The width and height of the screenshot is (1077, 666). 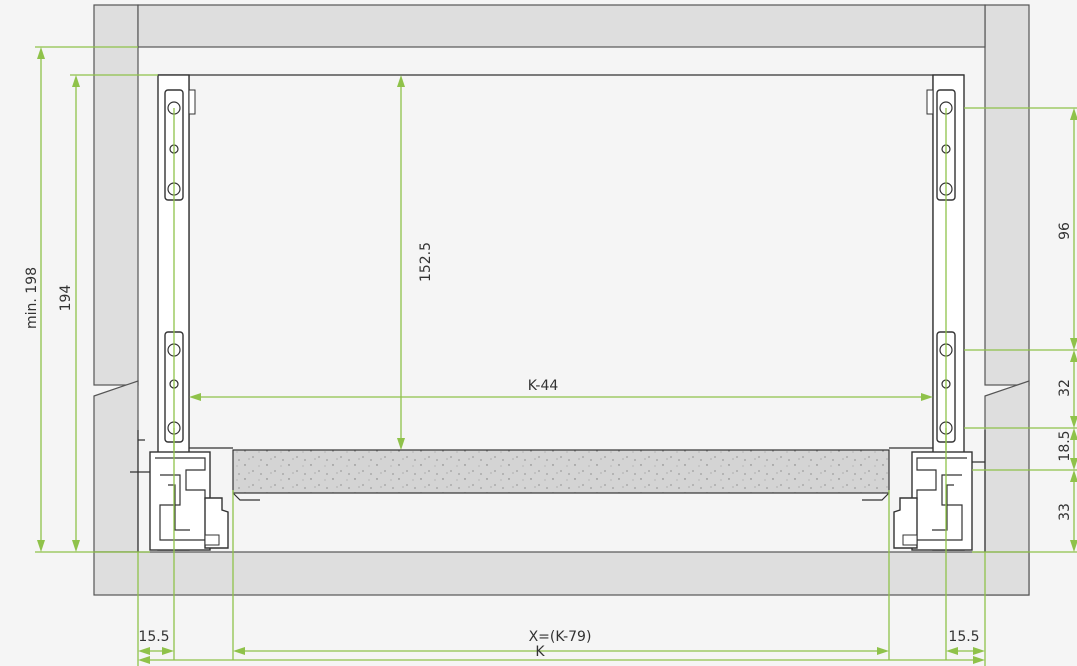 What do you see at coordinates (560, 637) in the screenshot?
I see `label-x: X=(K-79)` at bounding box center [560, 637].